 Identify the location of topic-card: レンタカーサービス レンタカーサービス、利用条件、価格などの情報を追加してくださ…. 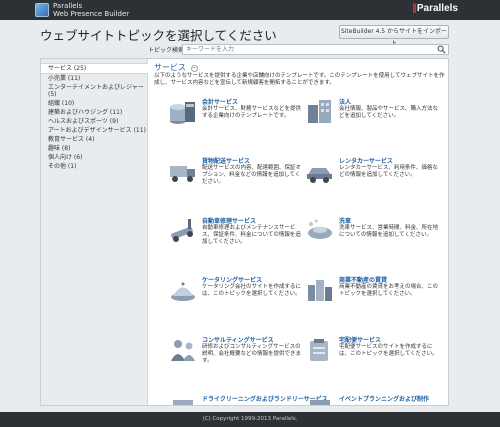
(375, 181).